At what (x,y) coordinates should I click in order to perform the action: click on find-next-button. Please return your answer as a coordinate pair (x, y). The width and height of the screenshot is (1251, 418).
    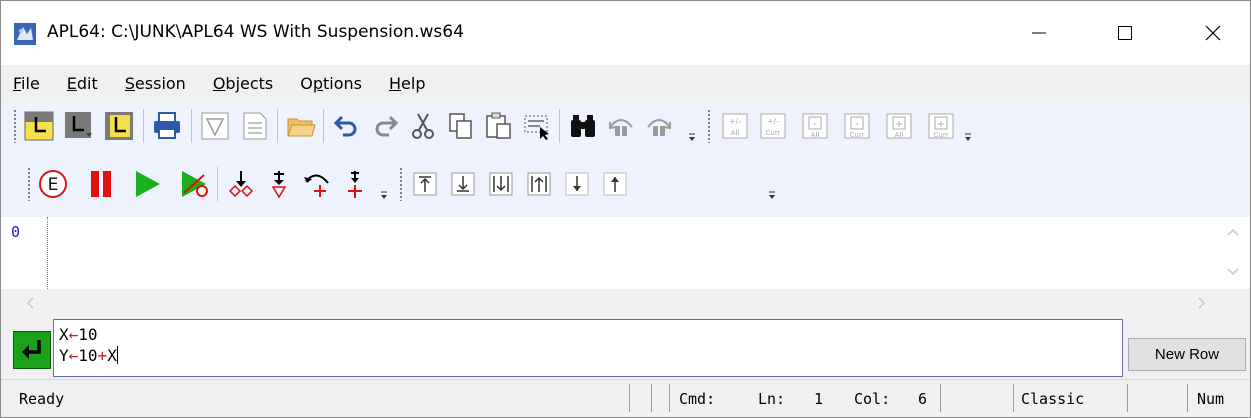
    Looking at the image, I should click on (659, 126).